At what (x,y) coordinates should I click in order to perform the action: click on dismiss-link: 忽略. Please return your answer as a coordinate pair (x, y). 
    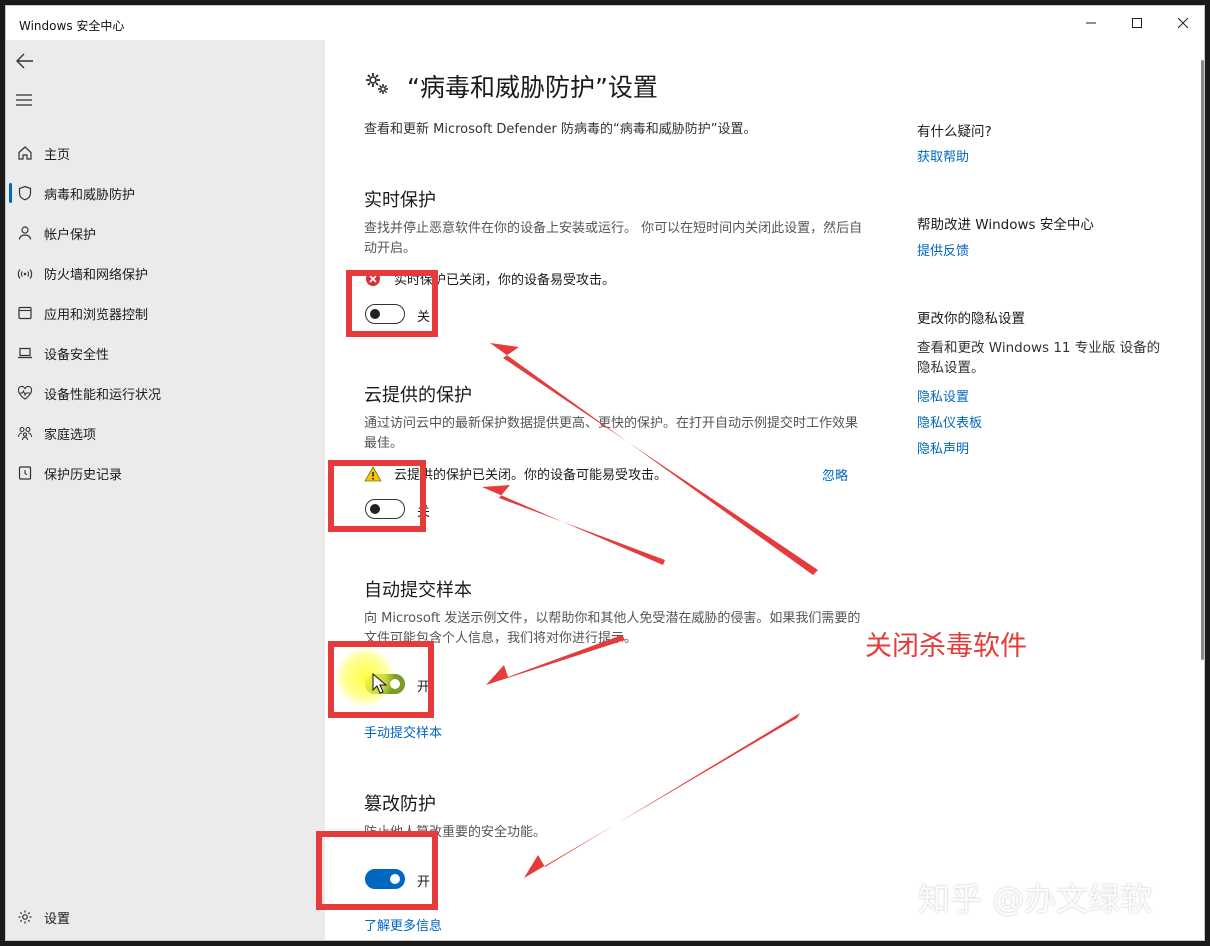
    Looking at the image, I should click on (835, 474).